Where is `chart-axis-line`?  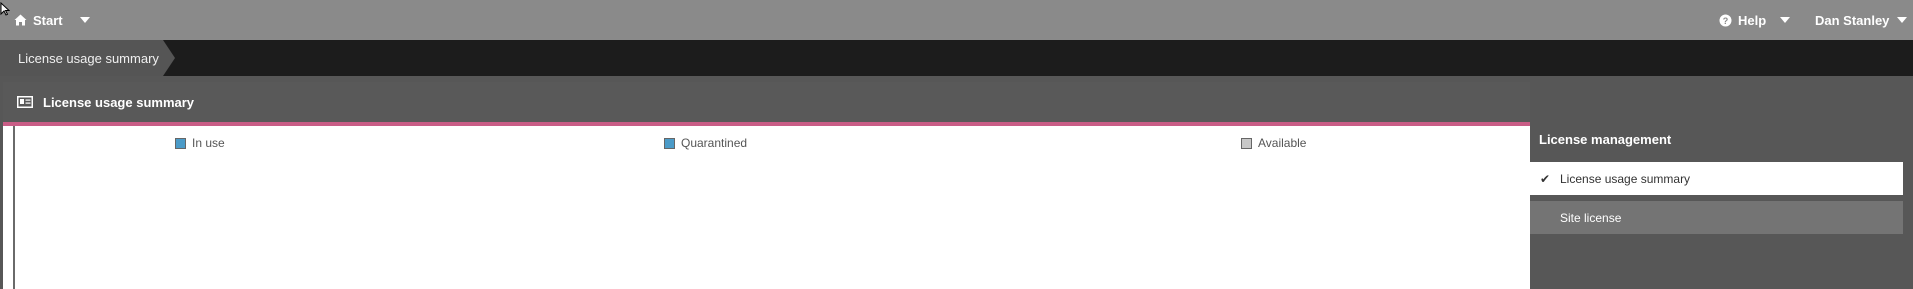
chart-axis-line is located at coordinates (14, 207).